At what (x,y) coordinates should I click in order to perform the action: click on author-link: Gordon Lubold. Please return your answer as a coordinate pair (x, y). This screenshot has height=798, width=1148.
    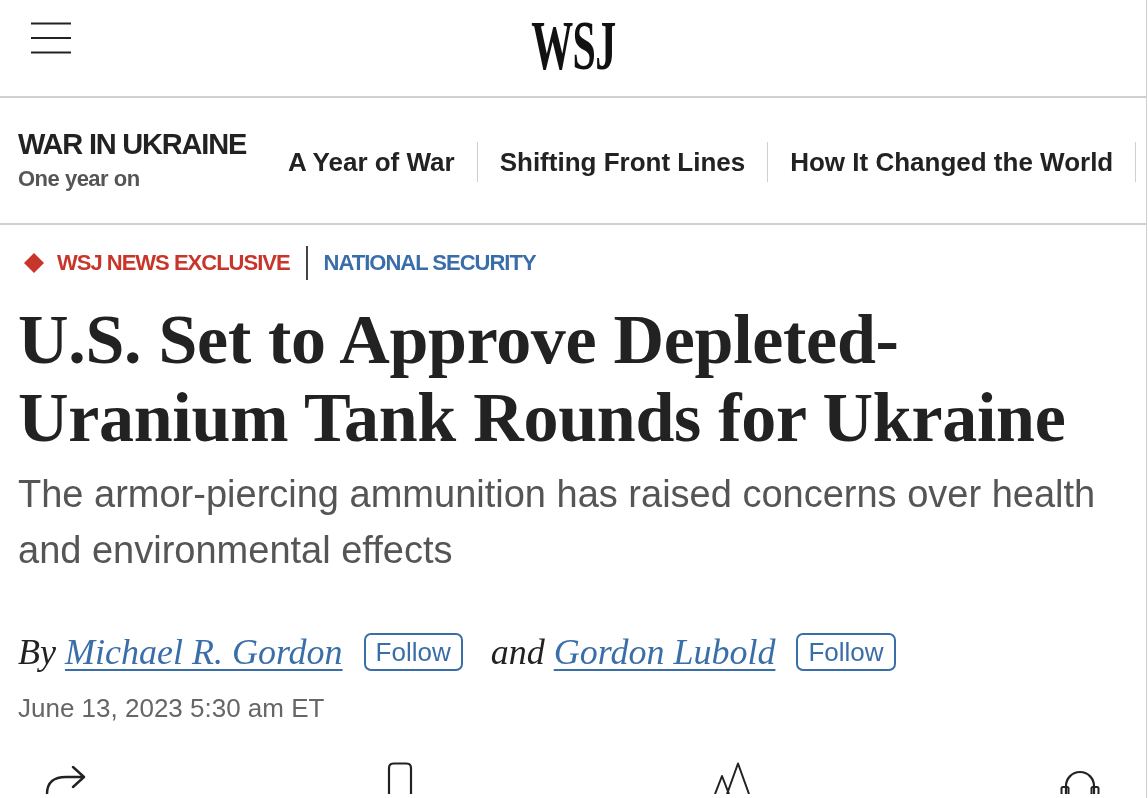
    Looking at the image, I should click on (664, 652).